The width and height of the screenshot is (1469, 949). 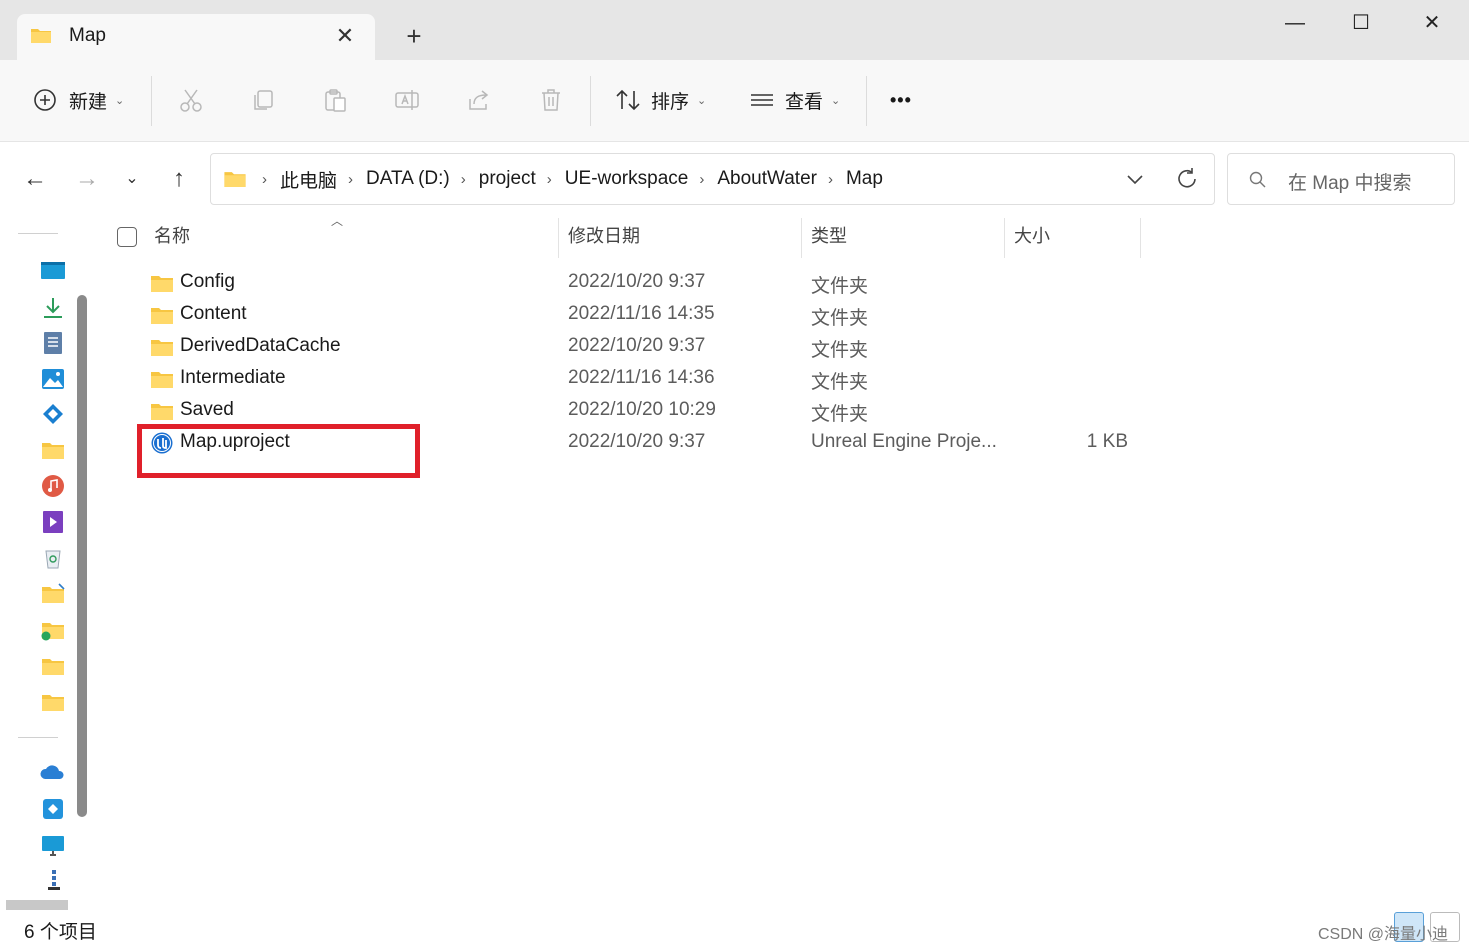 What do you see at coordinates (53, 558) in the screenshot?
I see `recycle-bin-icon` at bounding box center [53, 558].